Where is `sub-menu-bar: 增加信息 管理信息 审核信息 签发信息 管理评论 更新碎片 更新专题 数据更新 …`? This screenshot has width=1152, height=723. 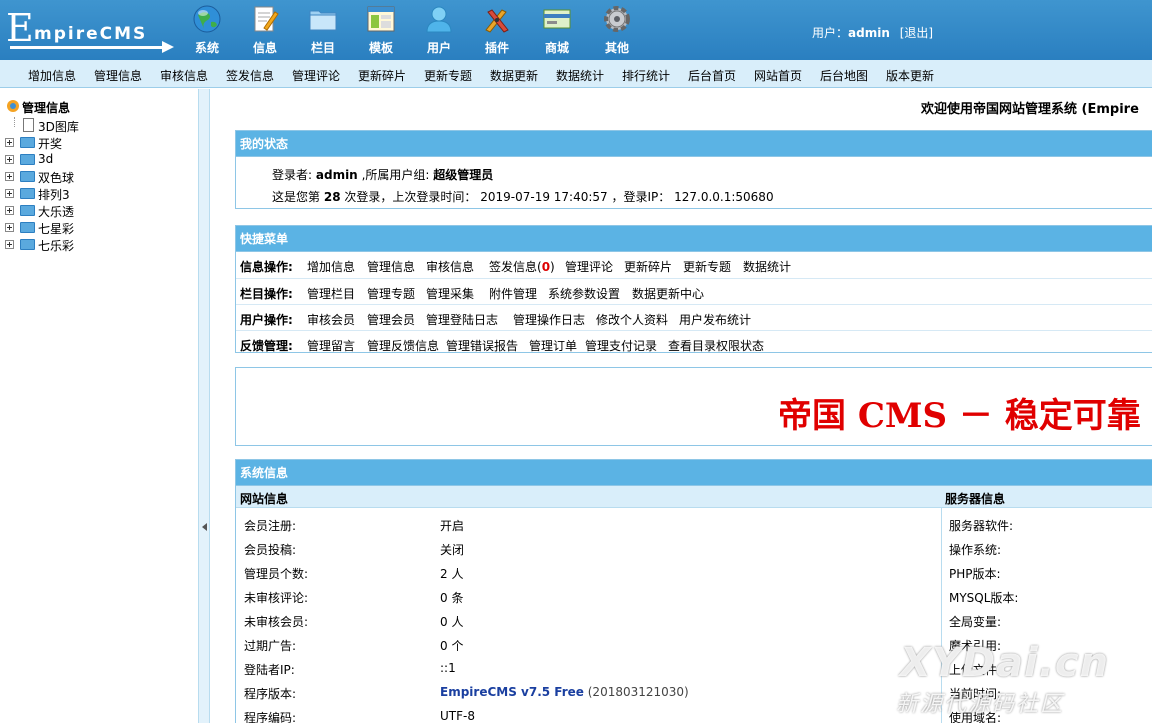
sub-menu-bar: 增加信息 管理信息 审核信息 签发信息 管理评论 更新碎片 更新专题 数据更新 … is located at coordinates (576, 74).